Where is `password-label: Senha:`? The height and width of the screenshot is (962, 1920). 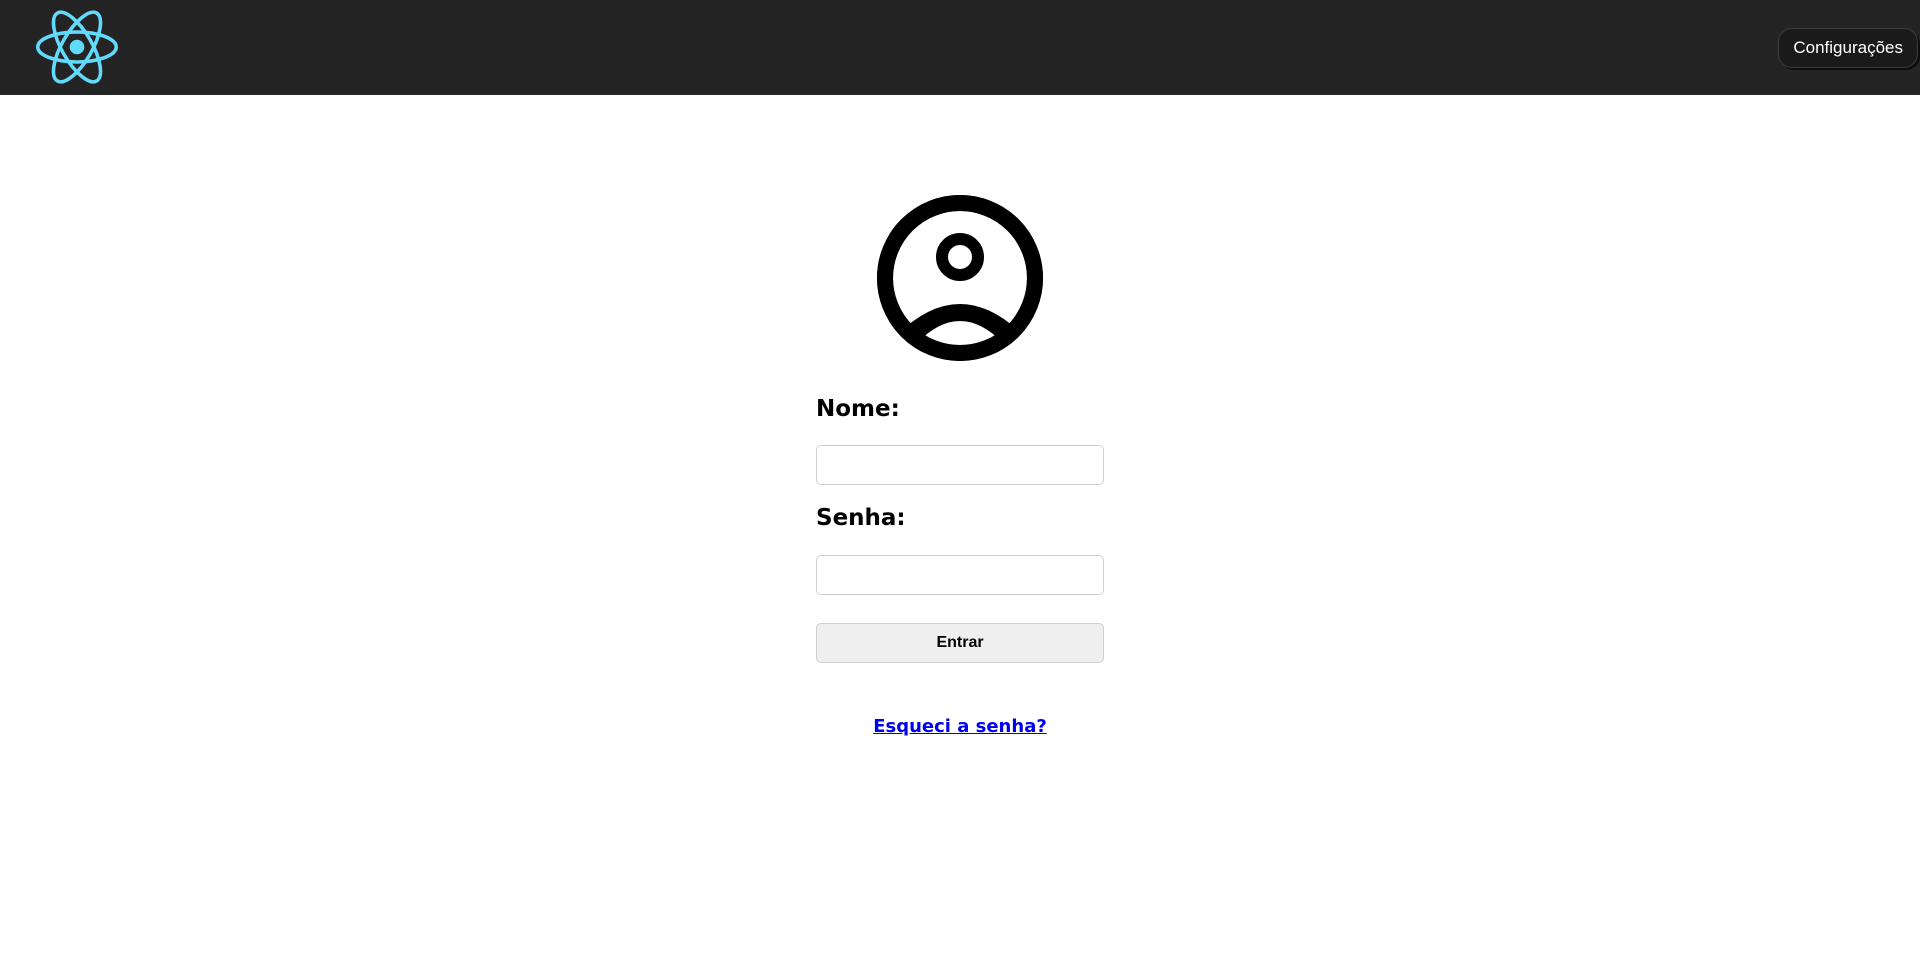
password-label: Senha: is located at coordinates (861, 518).